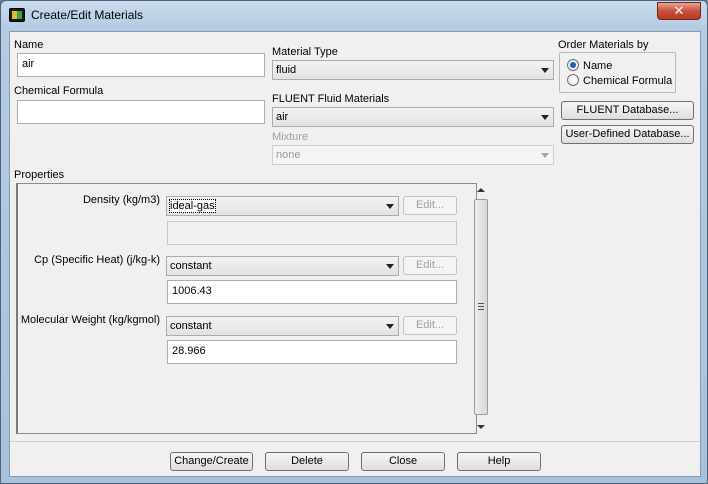 This screenshot has width=708, height=484. I want to click on window-close-button: ✕, so click(679, 11).